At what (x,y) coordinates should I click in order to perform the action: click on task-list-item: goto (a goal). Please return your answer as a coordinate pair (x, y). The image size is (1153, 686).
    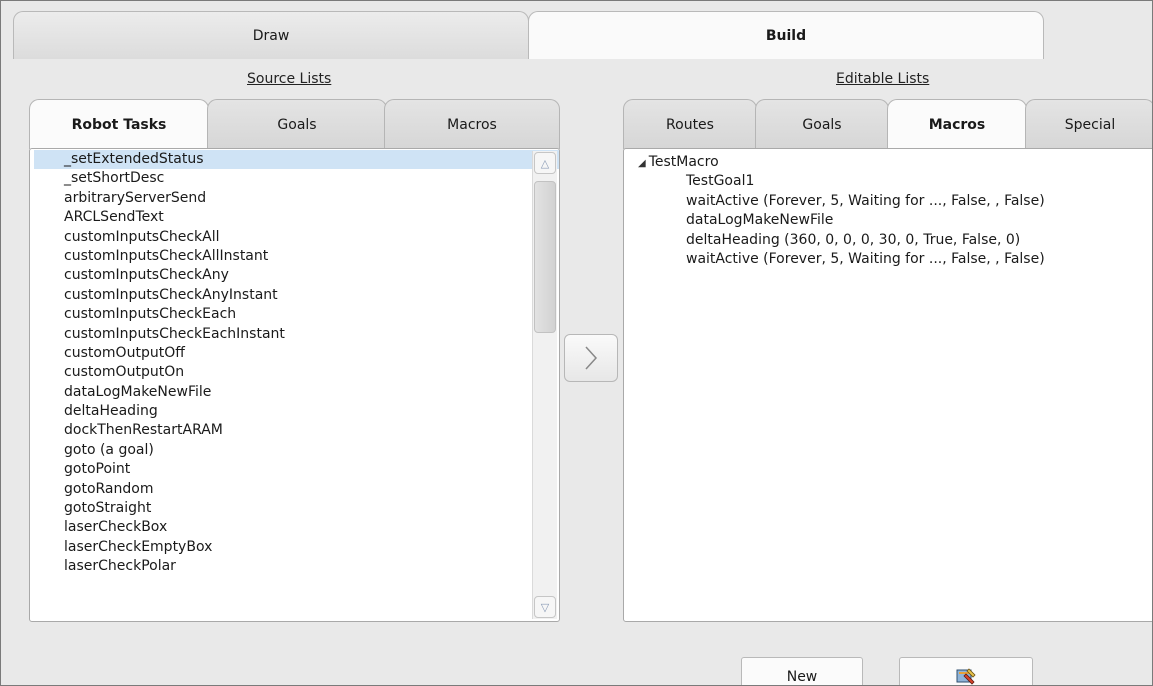
    Looking at the image, I should click on (296, 450).